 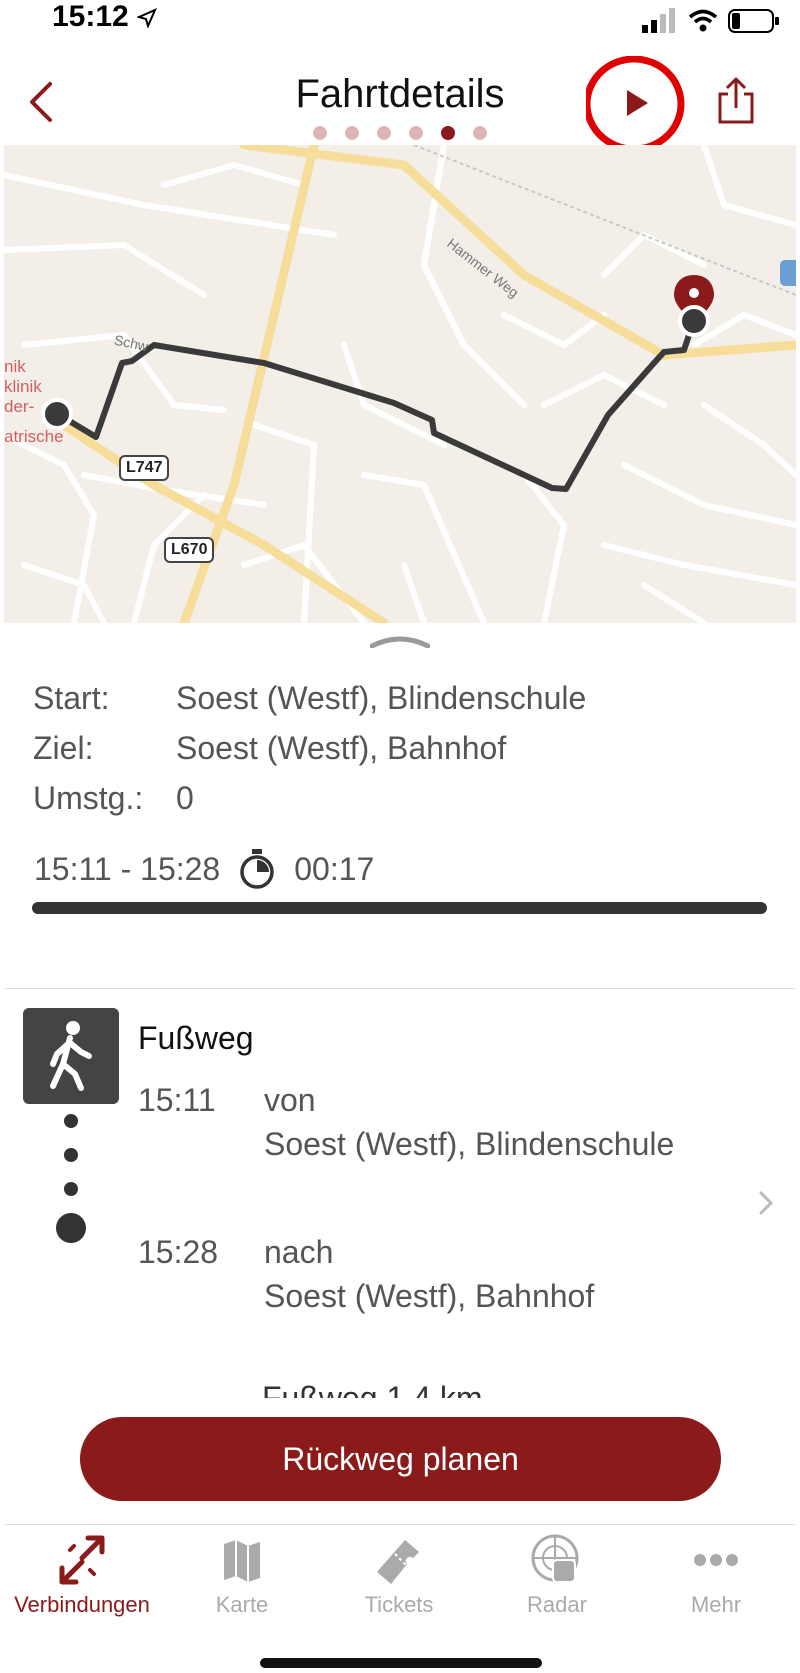 I want to click on segment-title: Fußweg, so click(x=196, y=1038).